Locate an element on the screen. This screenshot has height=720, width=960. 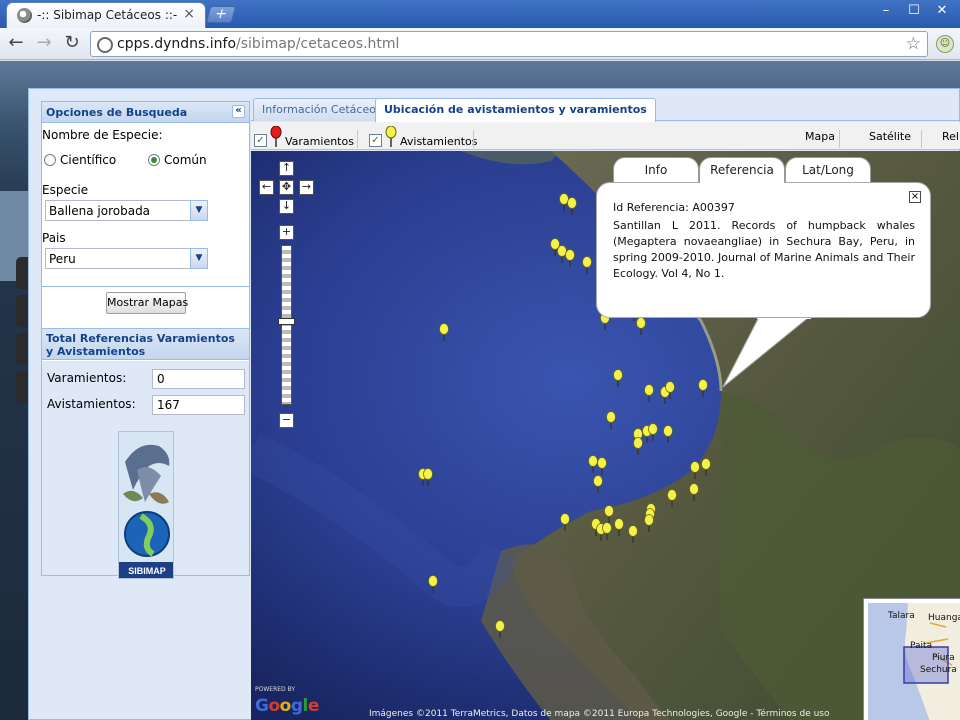
browser-tab: -:: Sibimap Cetáceos ::- × is located at coordinates (106, 15).